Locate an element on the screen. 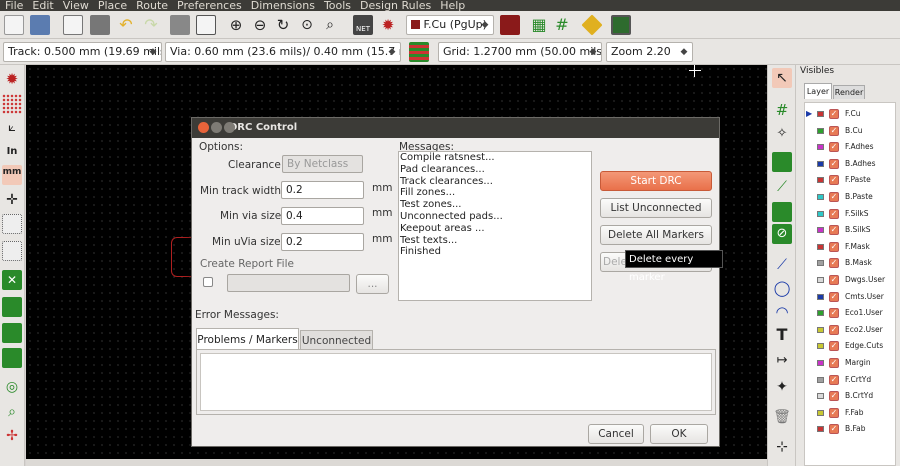 Image resolution: width=900 pixels, height=466 pixels. menu-design-rules: Design Rules is located at coordinates (395, 5).